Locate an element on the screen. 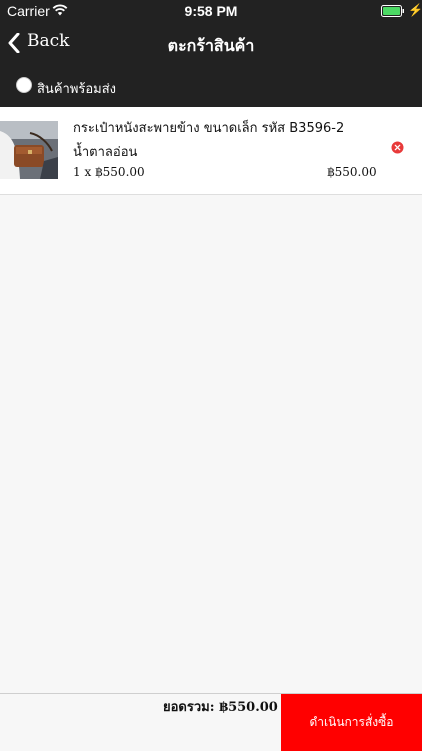  status-time: 9:58 PM is located at coordinates (211, 11).